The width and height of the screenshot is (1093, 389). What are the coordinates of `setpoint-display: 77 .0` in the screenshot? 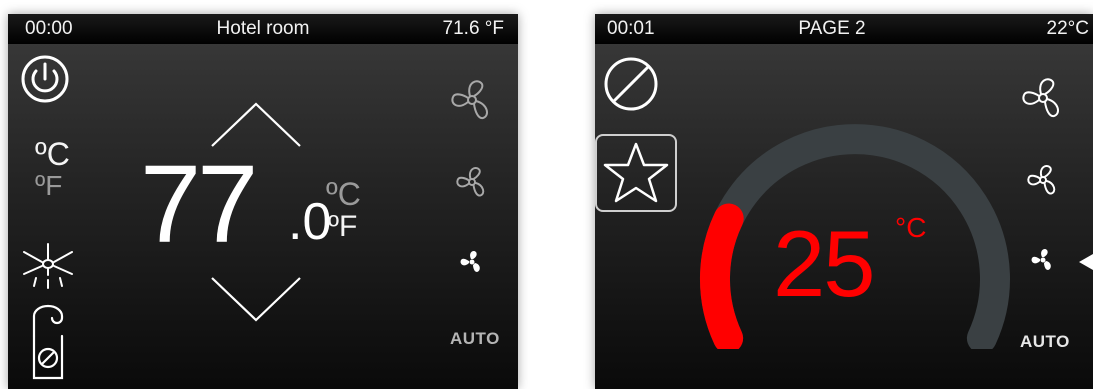 It's located at (240, 210).